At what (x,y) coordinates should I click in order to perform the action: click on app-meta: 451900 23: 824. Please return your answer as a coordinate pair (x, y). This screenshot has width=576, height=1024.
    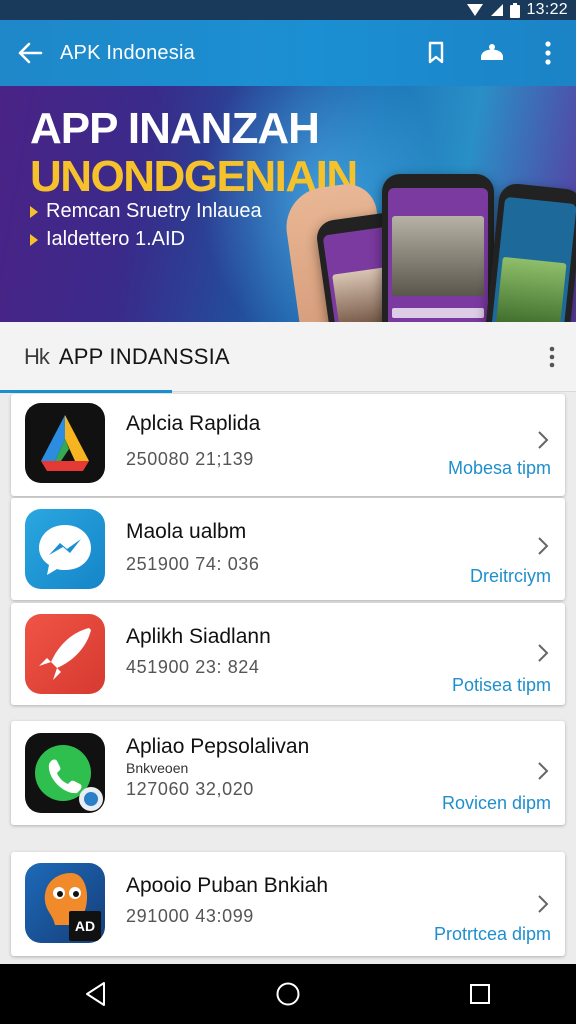
    Looking at the image, I should click on (193, 667).